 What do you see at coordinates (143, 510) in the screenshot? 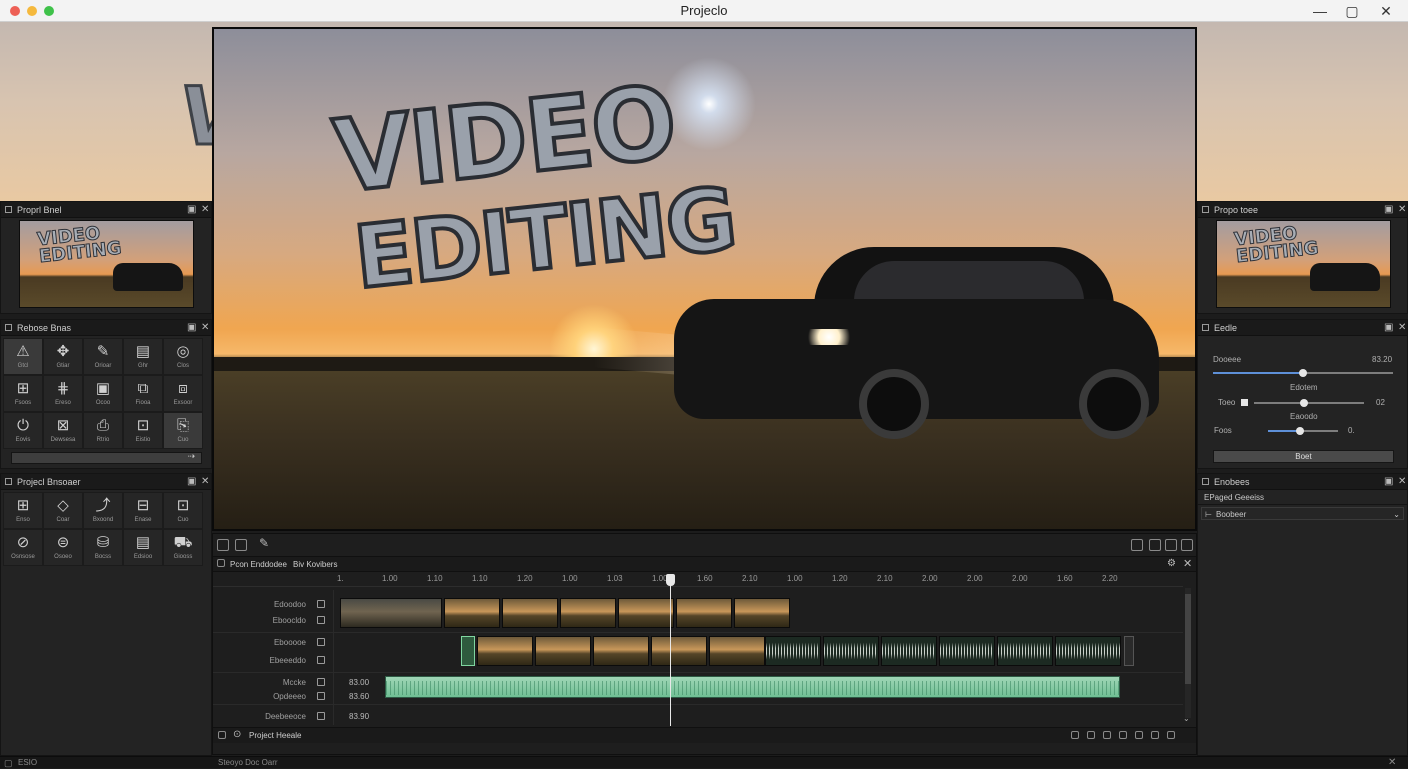
I see `project-item: ⊟ Enase` at bounding box center [143, 510].